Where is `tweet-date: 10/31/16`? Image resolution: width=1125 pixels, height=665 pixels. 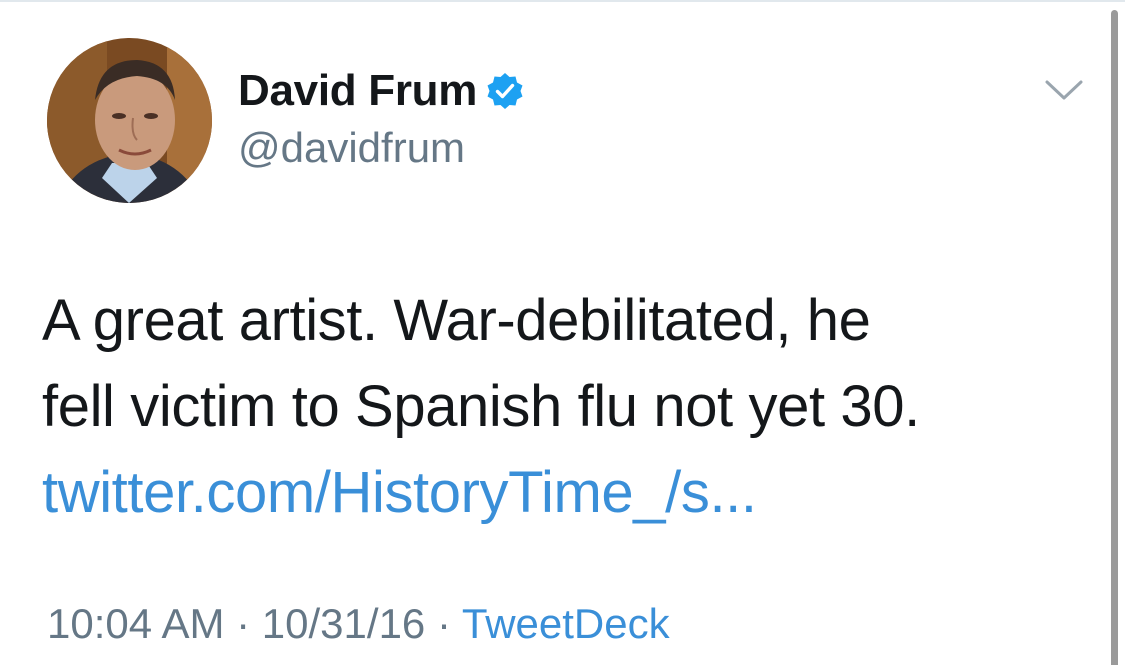 tweet-date: 10/31/16 is located at coordinates (344, 623).